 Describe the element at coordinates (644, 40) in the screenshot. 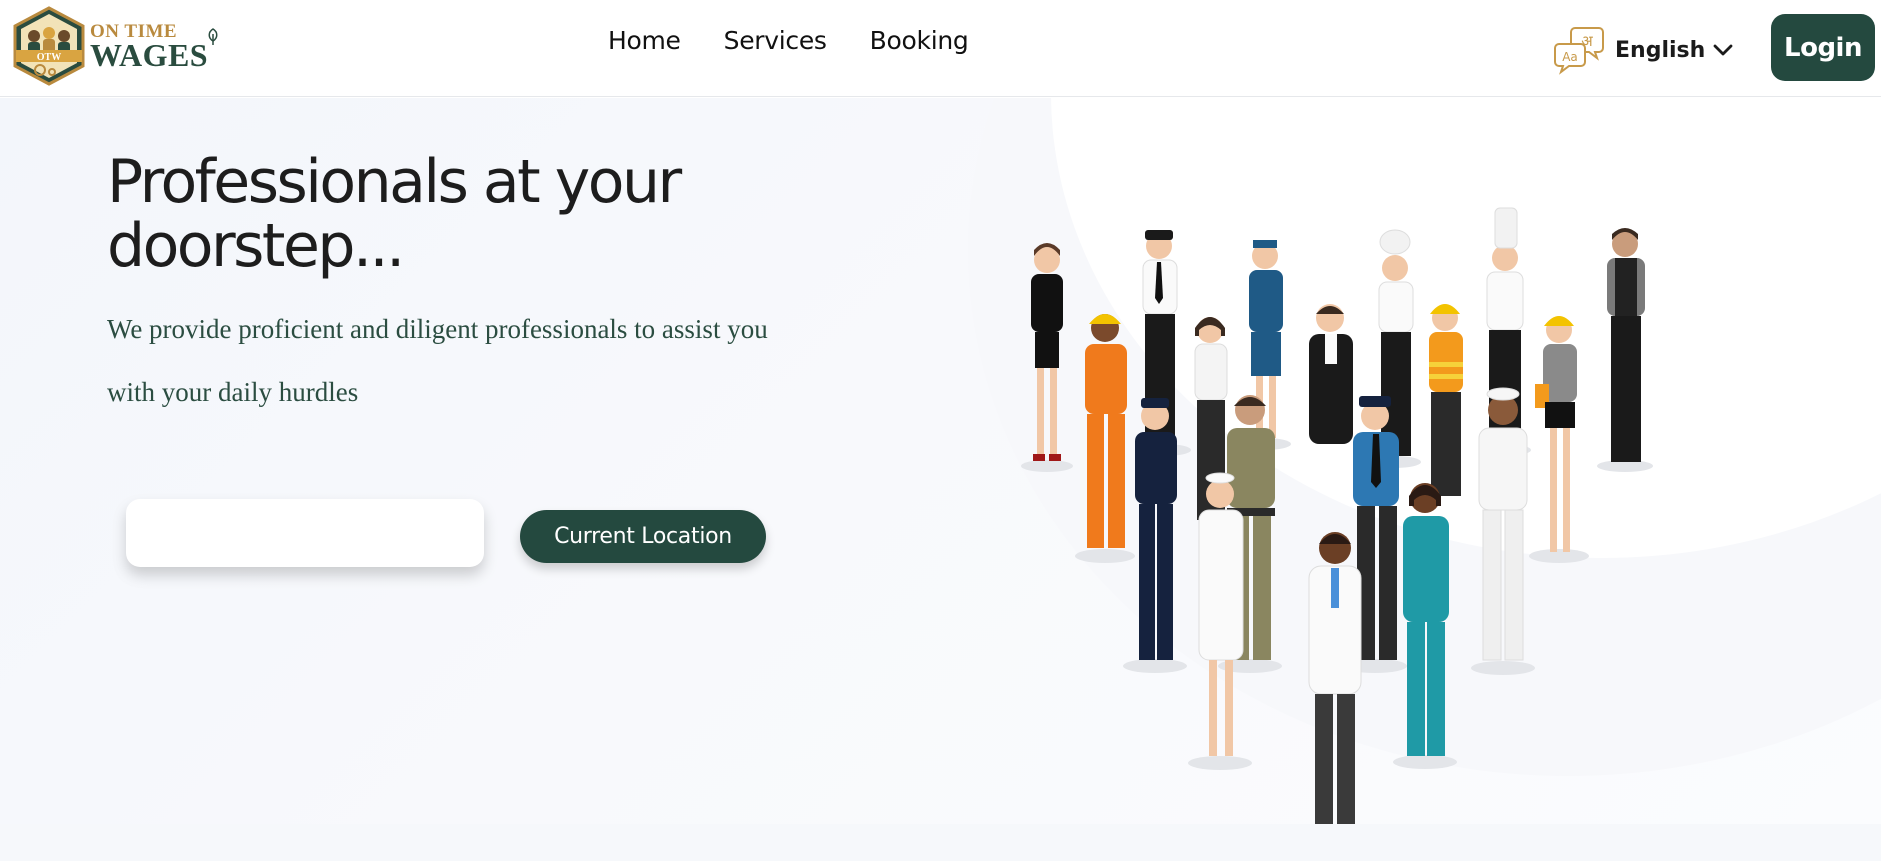

I see `nav-home: Home` at that location.